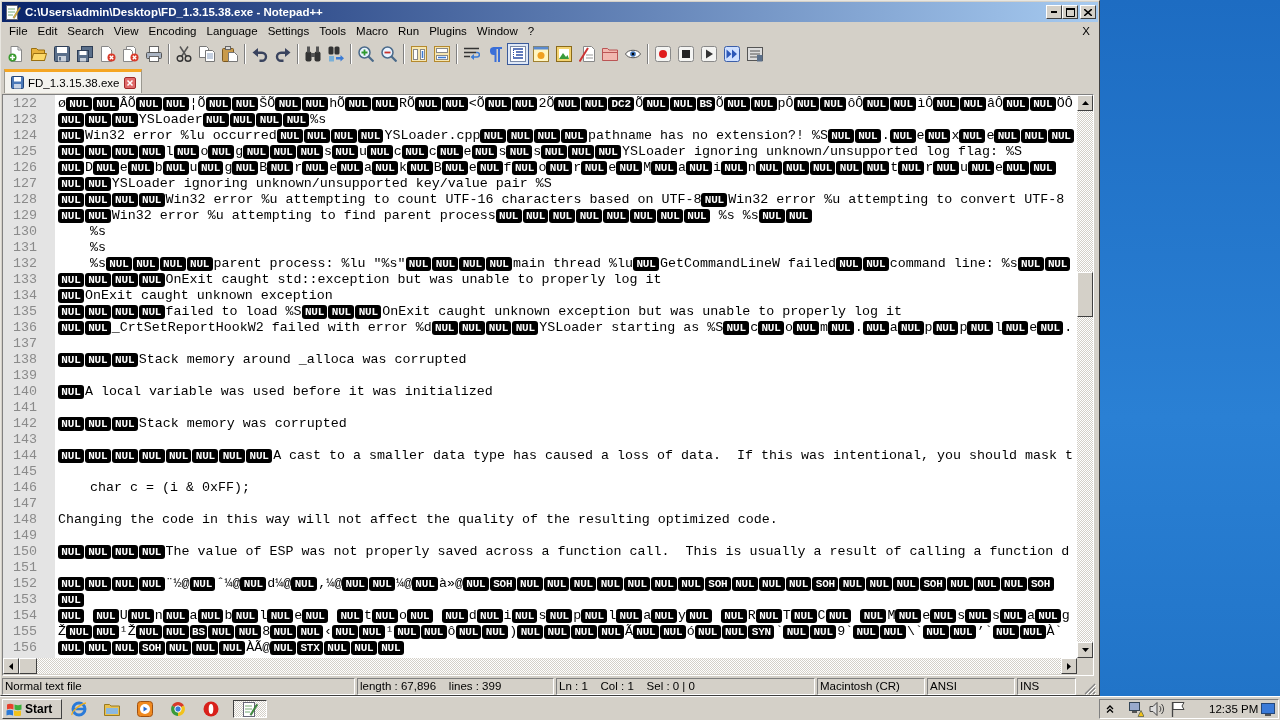  I want to click on media-player-icon, so click(145, 708).